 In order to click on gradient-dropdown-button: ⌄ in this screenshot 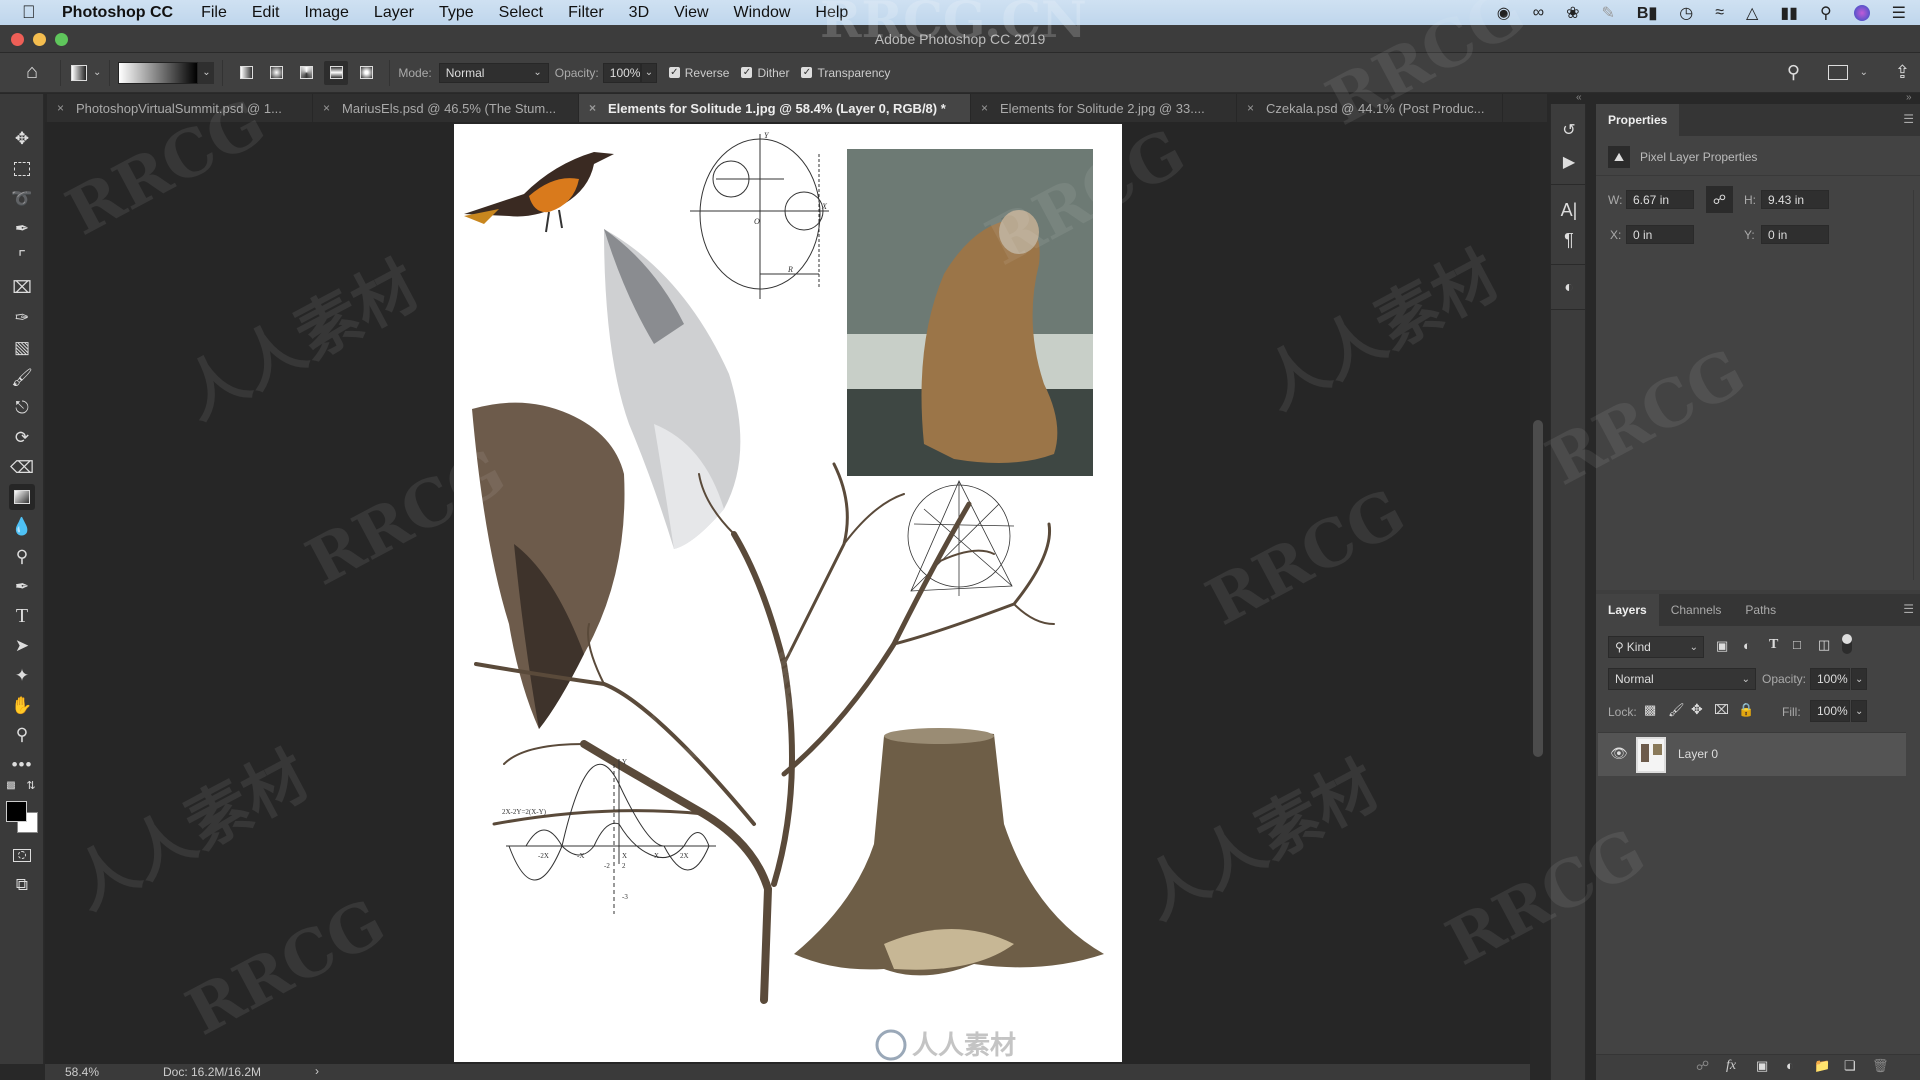, I will do `click(206, 72)`.